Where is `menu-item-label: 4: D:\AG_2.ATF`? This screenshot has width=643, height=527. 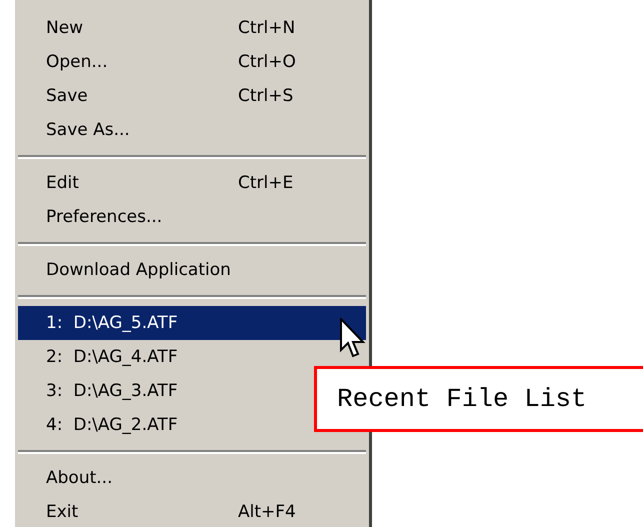 menu-item-label: 4: D:\AG_2.ATF is located at coordinates (112, 425).